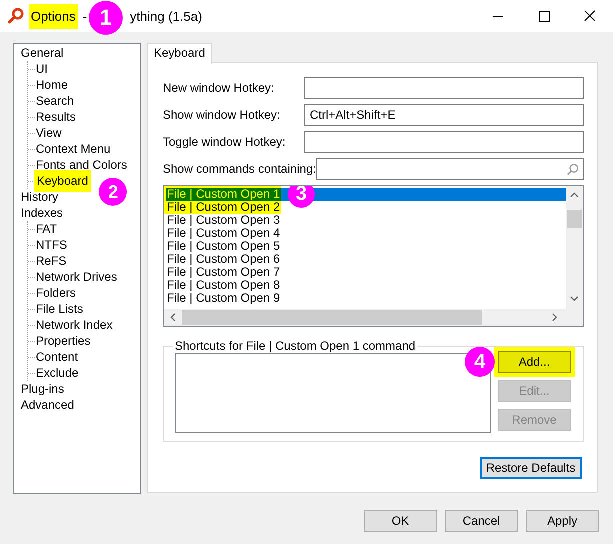 This screenshot has width=613, height=544. I want to click on window-title: ything (1.5a), so click(166, 17).